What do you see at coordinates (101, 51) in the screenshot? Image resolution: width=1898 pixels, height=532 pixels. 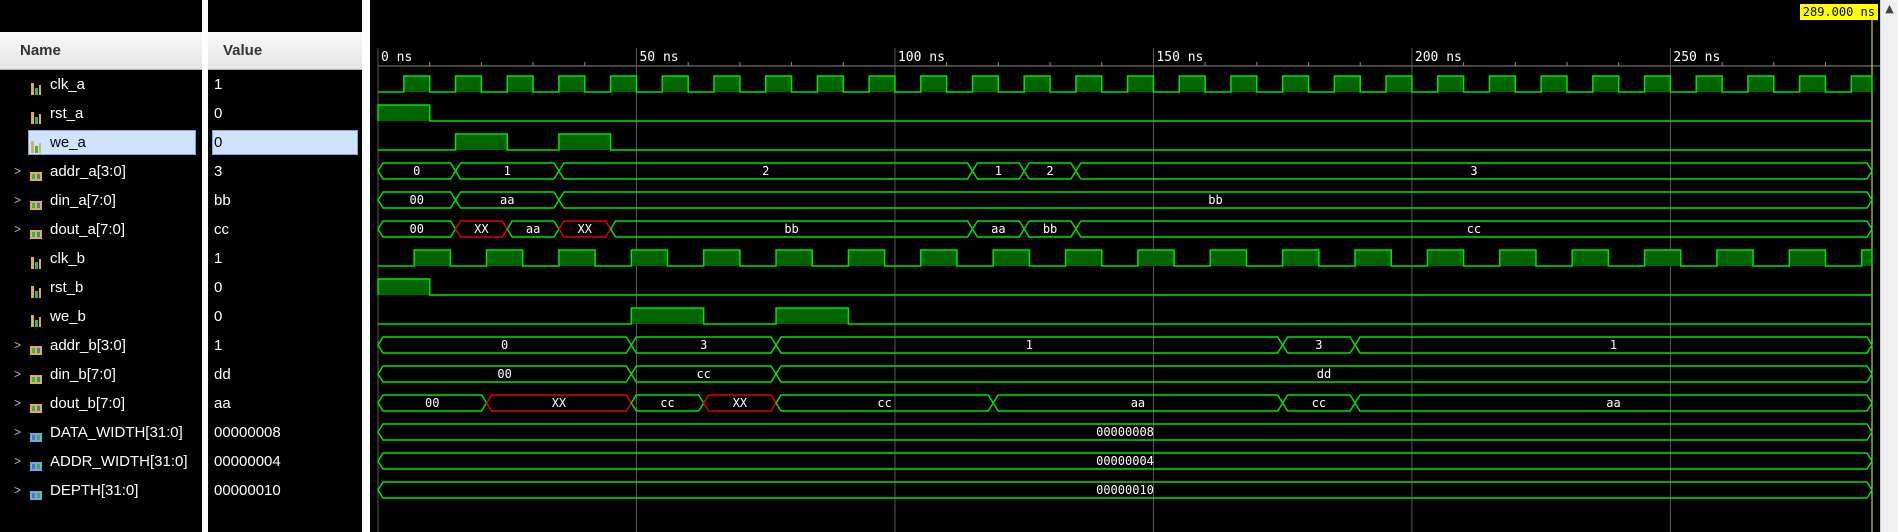 I see `name-column-header: Name` at bounding box center [101, 51].